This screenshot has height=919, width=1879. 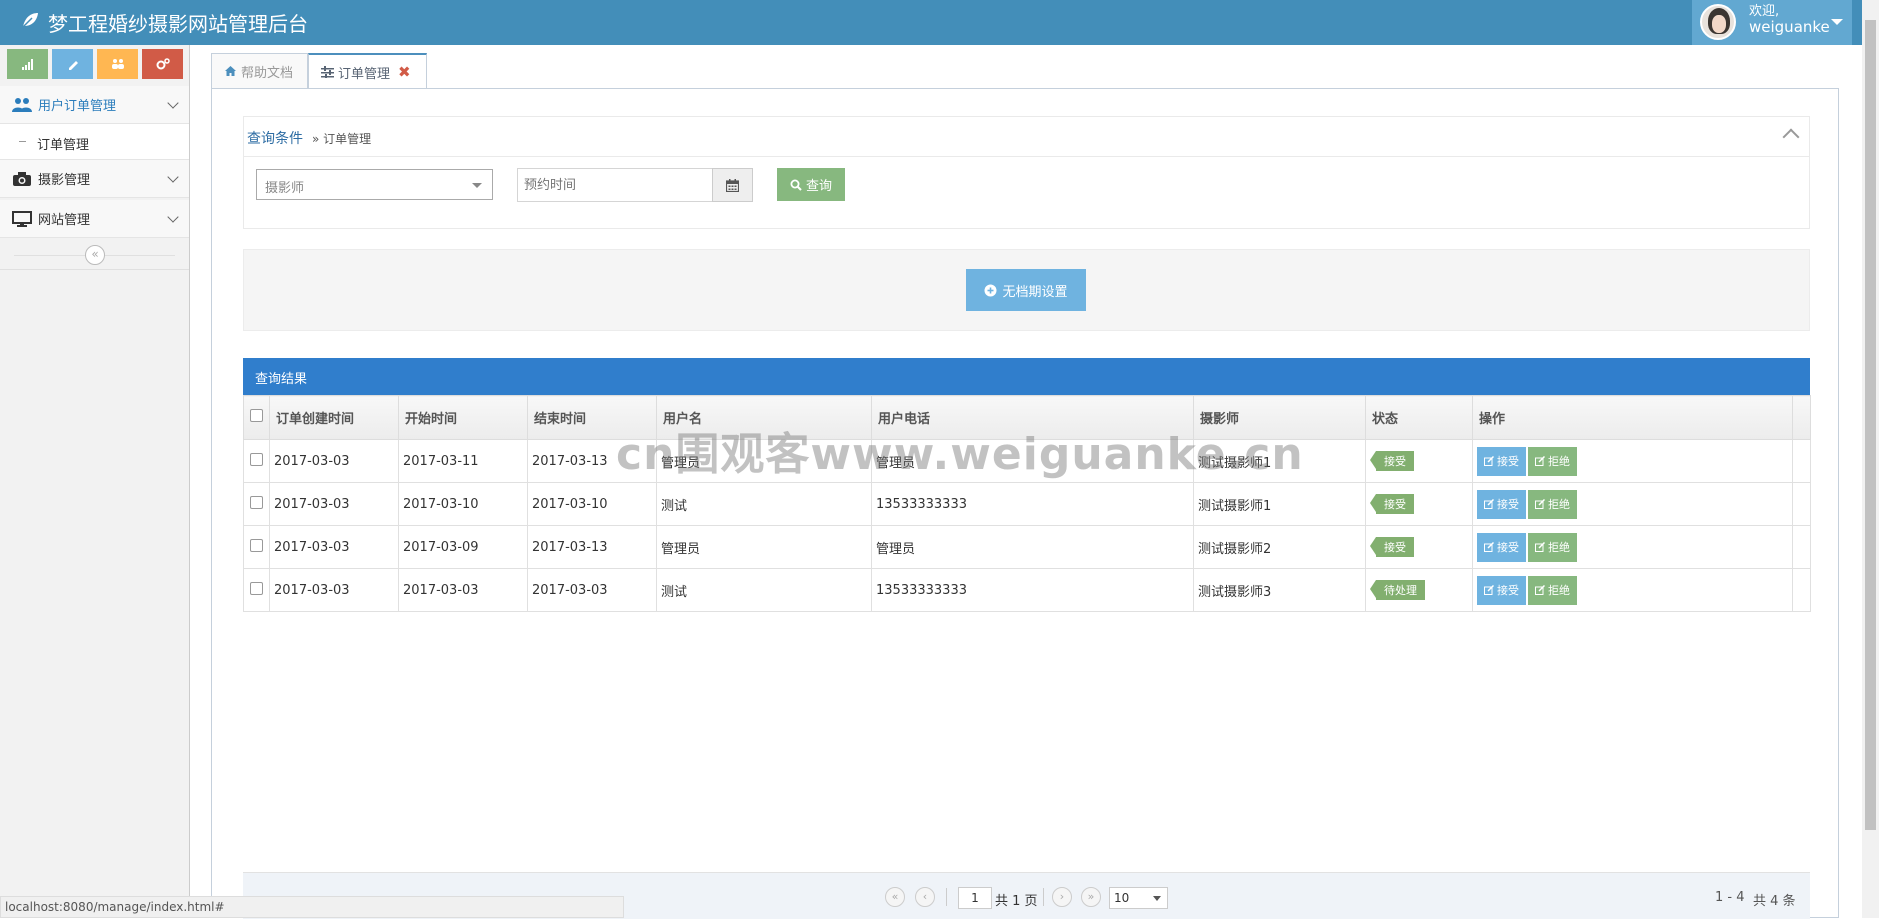 What do you see at coordinates (22, 105) in the screenshot?
I see `users-icon` at bounding box center [22, 105].